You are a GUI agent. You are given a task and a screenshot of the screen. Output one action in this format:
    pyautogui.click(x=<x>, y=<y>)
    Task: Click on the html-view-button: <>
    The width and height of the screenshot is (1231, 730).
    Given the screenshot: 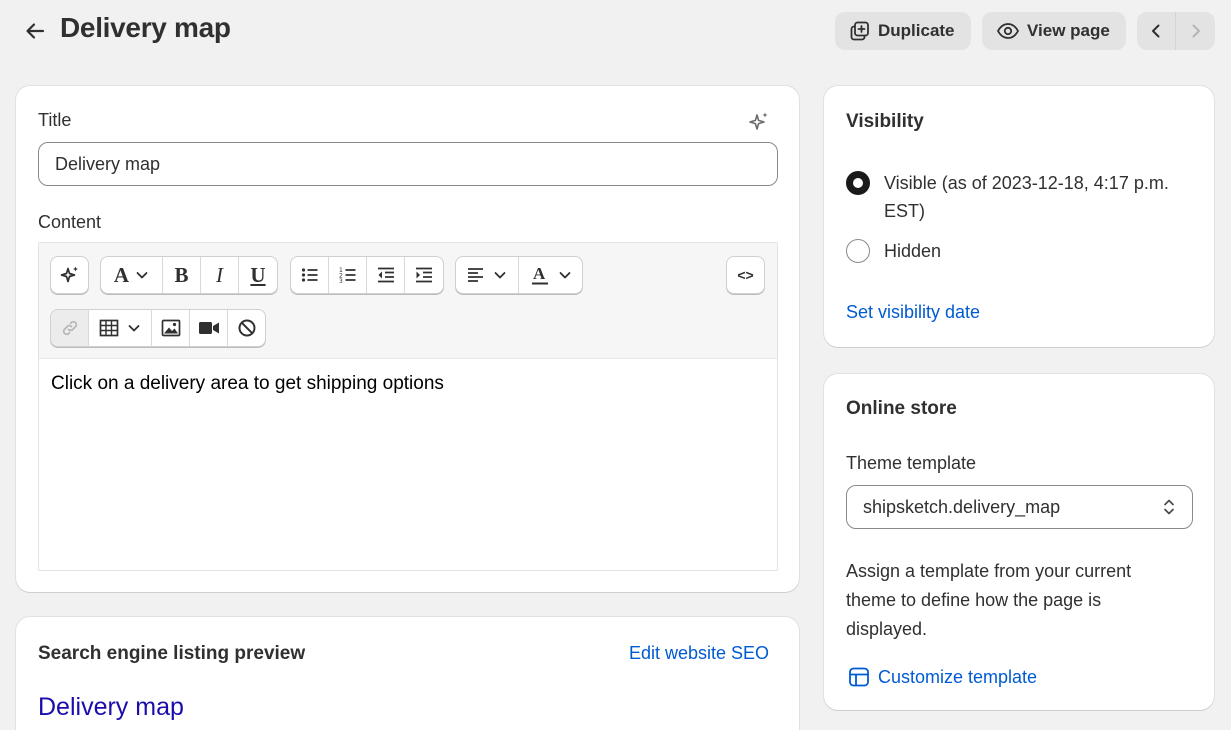 What is the action you would take?
    pyautogui.click(x=745, y=275)
    